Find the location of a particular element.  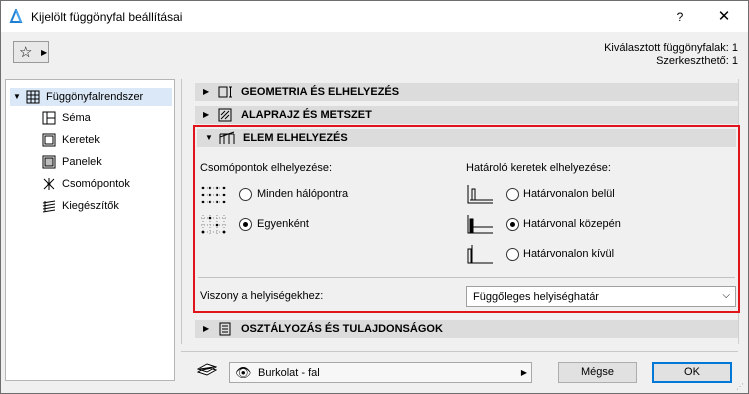

radio-outside-boundary is located at coordinates (512, 254).